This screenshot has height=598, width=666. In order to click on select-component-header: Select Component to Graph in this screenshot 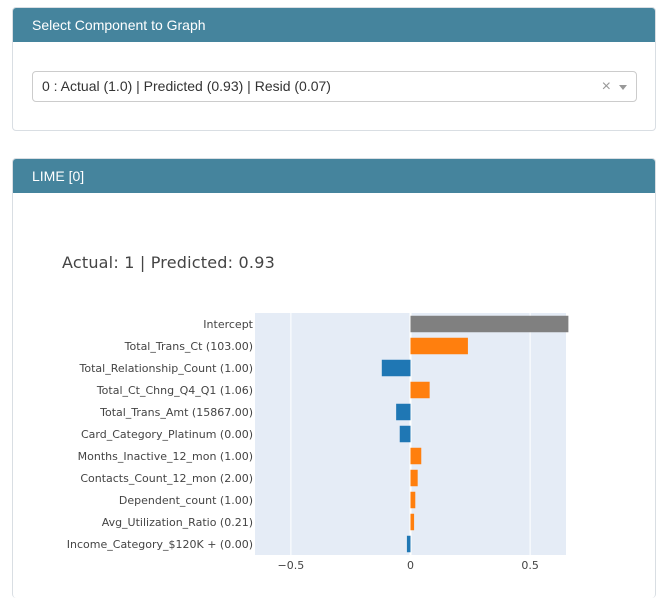, I will do `click(334, 25)`.